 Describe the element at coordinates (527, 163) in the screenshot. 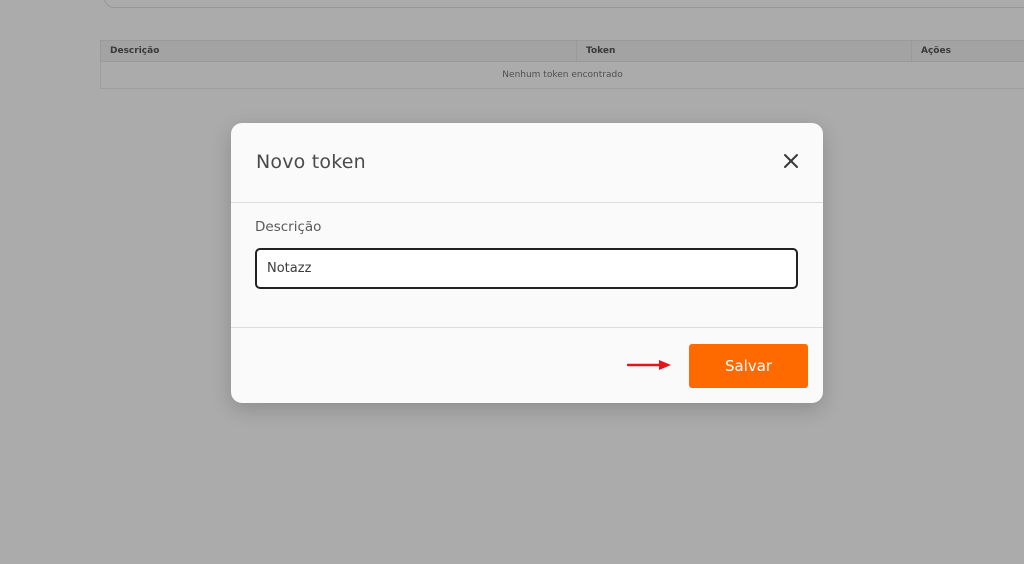

I see `modal-header: Novo token` at that location.